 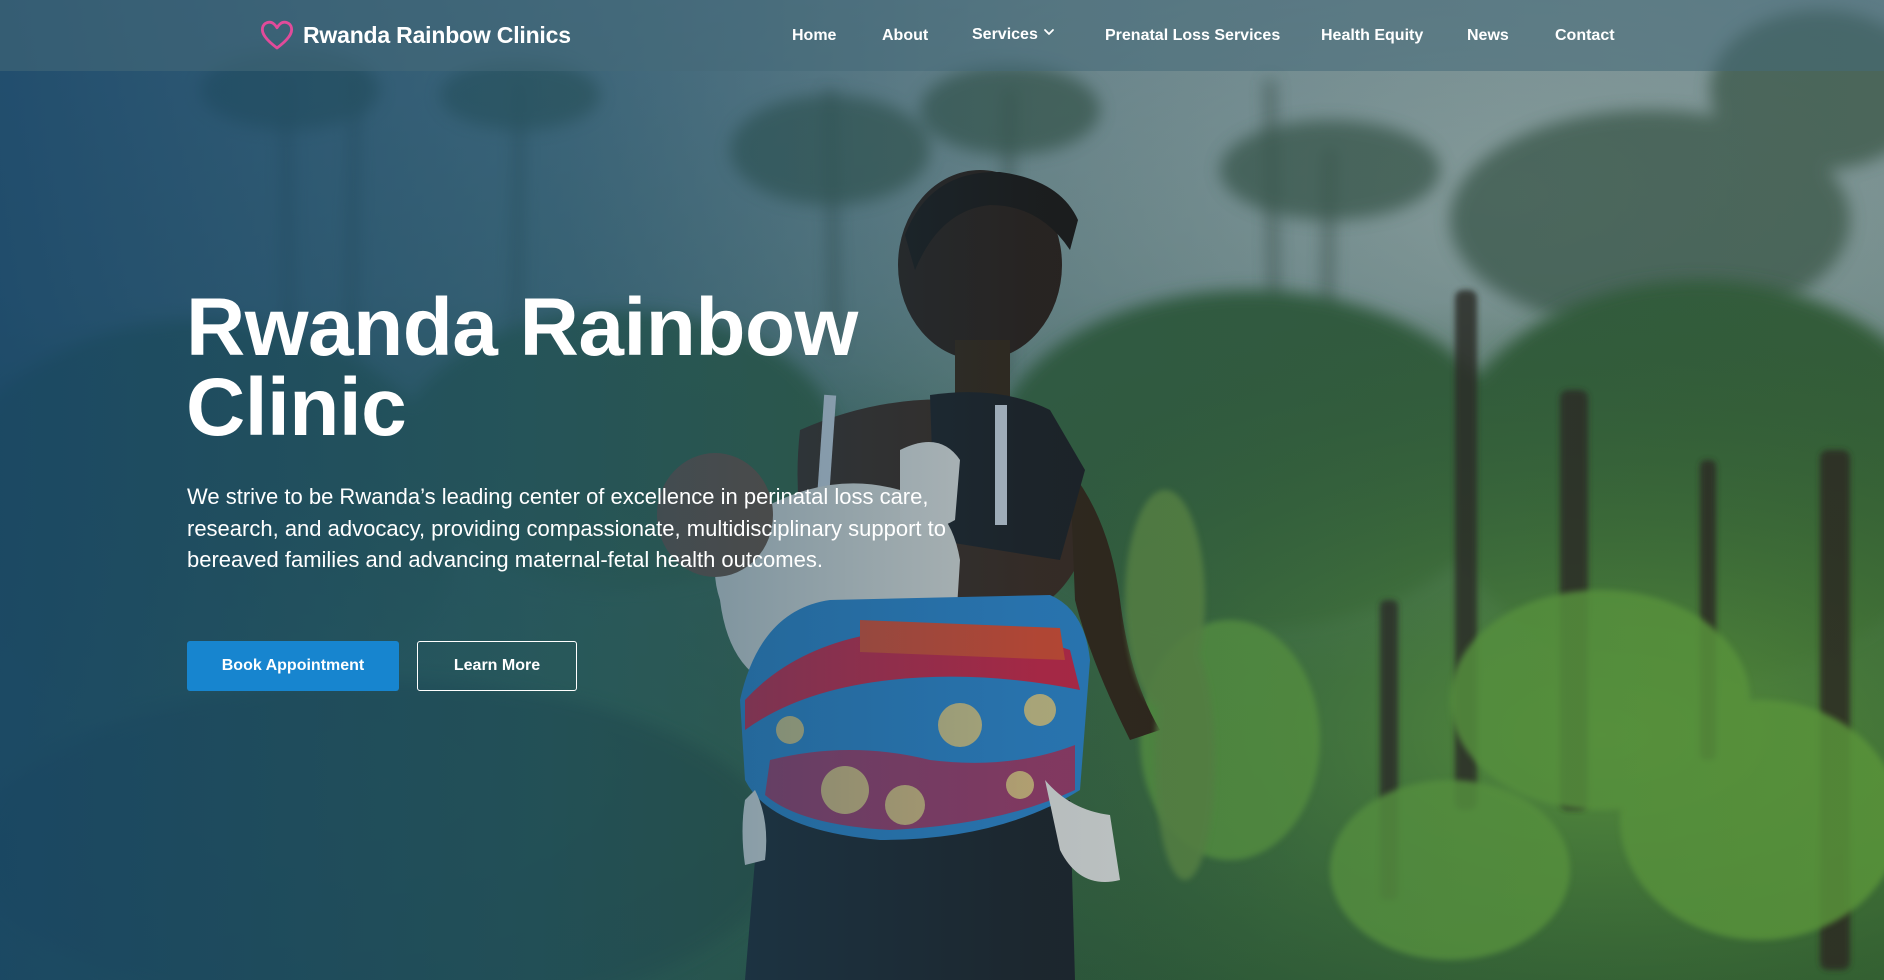 What do you see at coordinates (1005, 34) in the screenshot?
I see `nav-services-label: Services` at bounding box center [1005, 34].